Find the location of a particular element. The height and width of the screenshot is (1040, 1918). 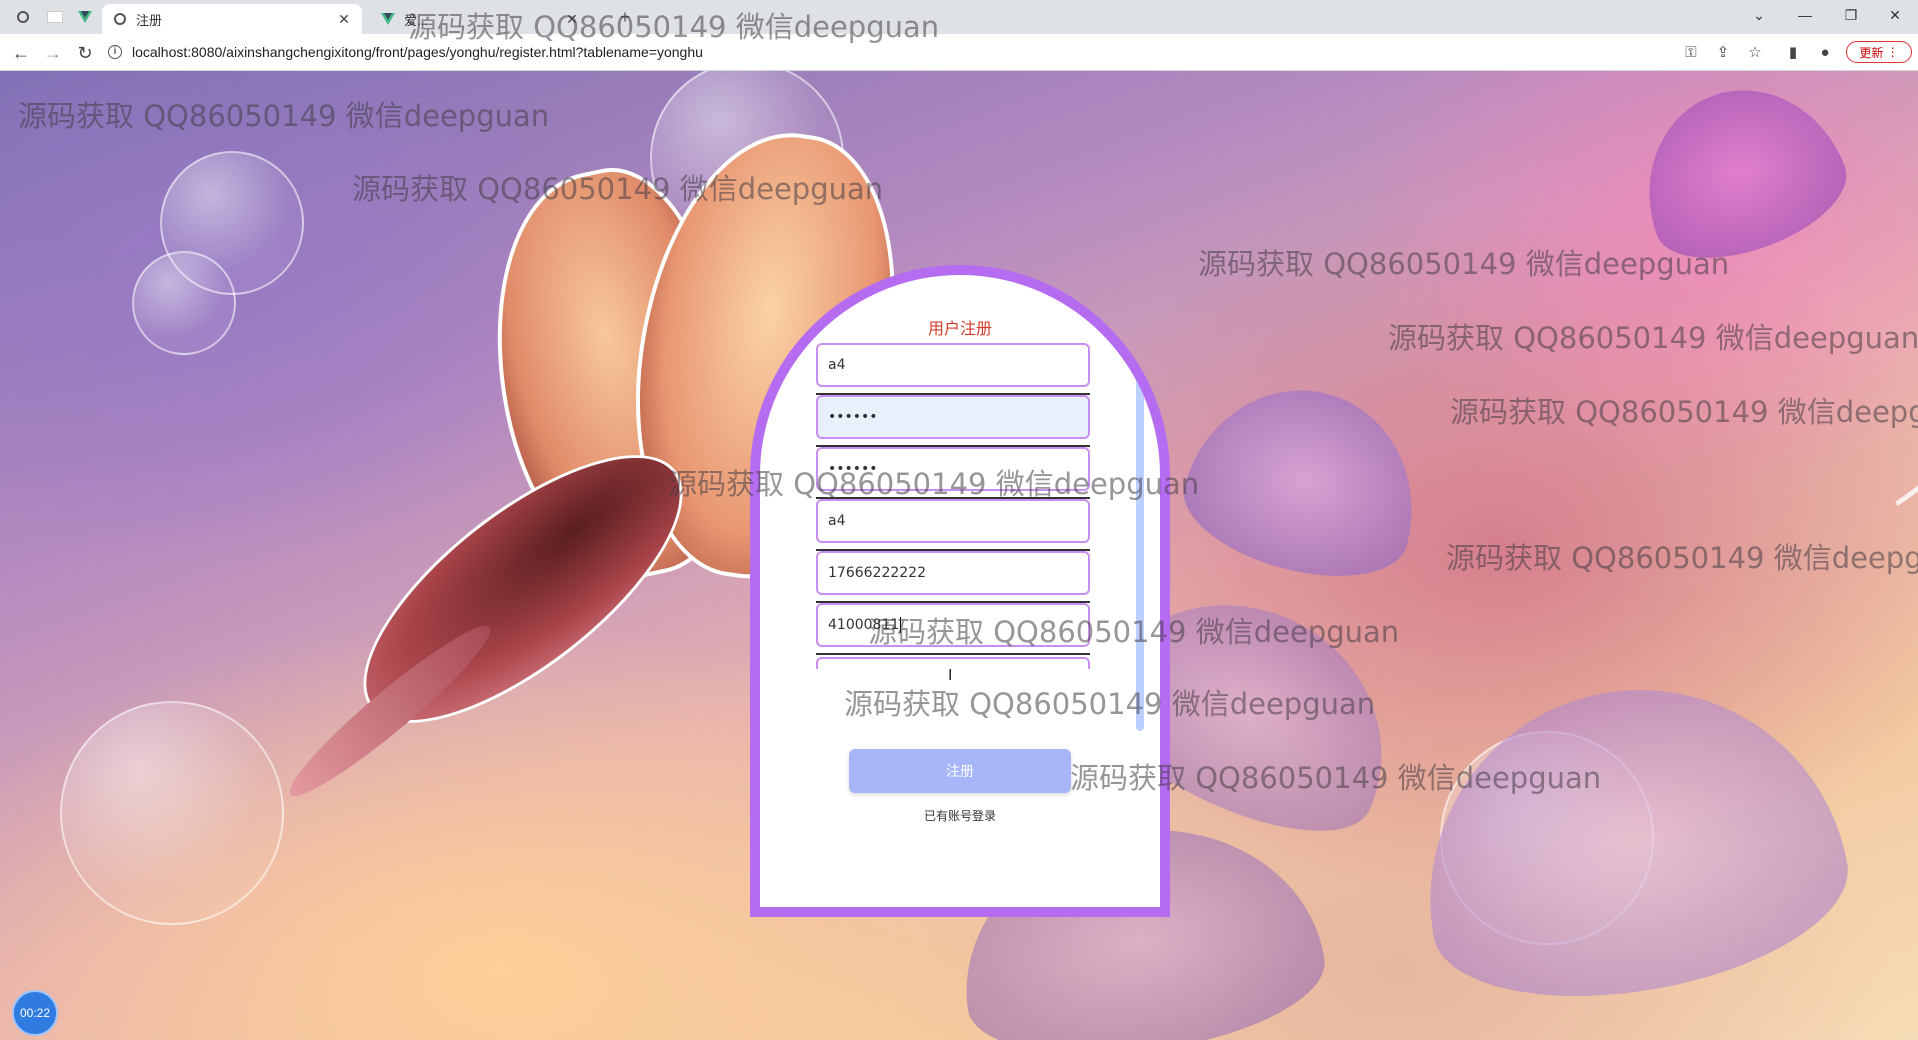

ibeam-cursor-icon: I is located at coordinates (950, 675).